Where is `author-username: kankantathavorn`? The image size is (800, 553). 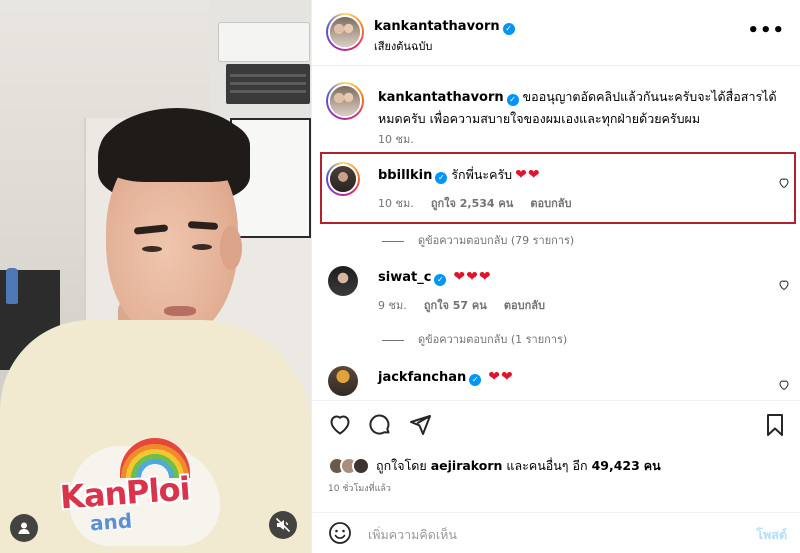
author-username: kankantathavorn is located at coordinates (437, 26).